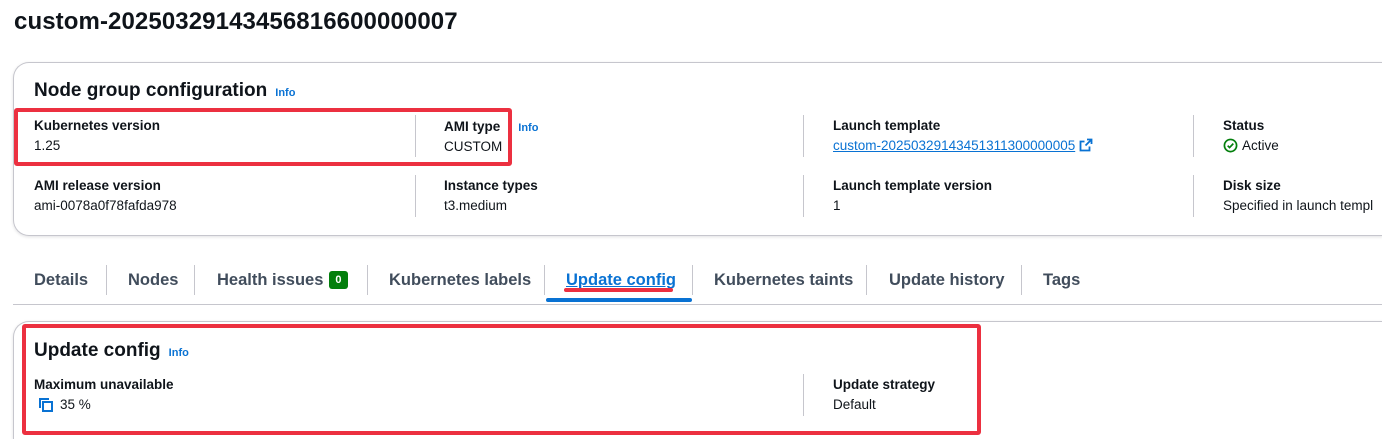 The image size is (1382, 439). I want to click on status-field: Status Active, so click(1251, 137).